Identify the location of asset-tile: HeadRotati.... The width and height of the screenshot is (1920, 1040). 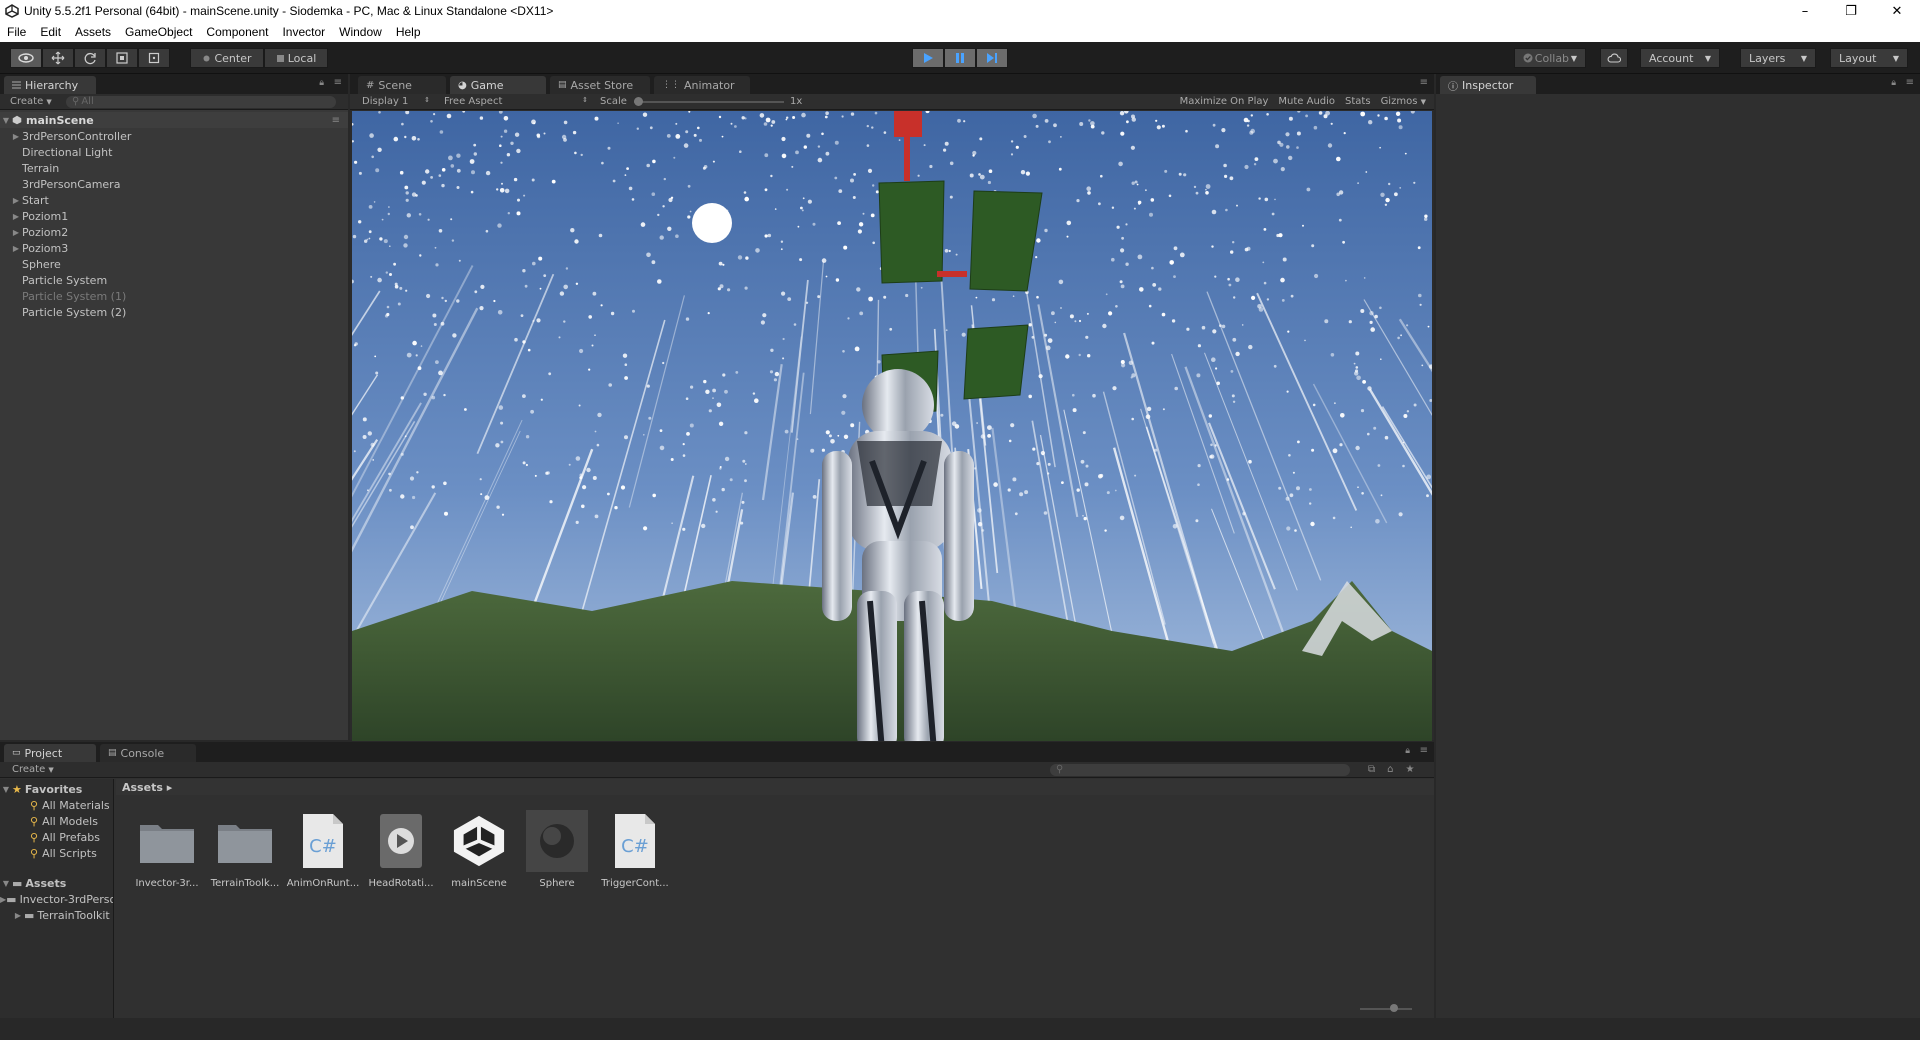
(401, 855).